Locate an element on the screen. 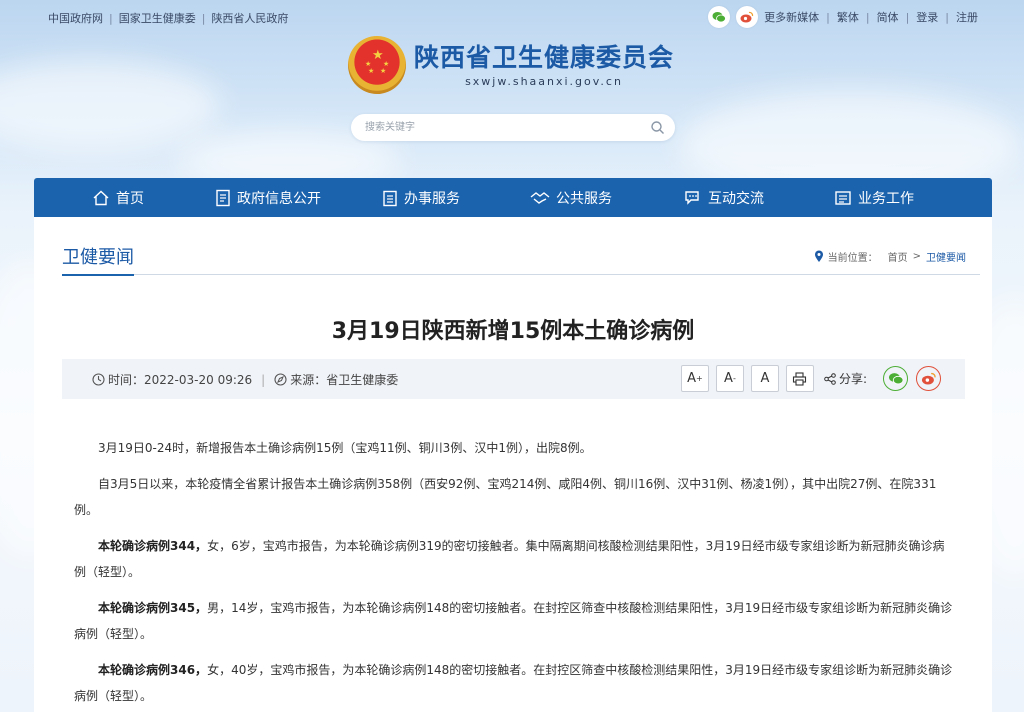  share-wechat-button is located at coordinates (895, 378).